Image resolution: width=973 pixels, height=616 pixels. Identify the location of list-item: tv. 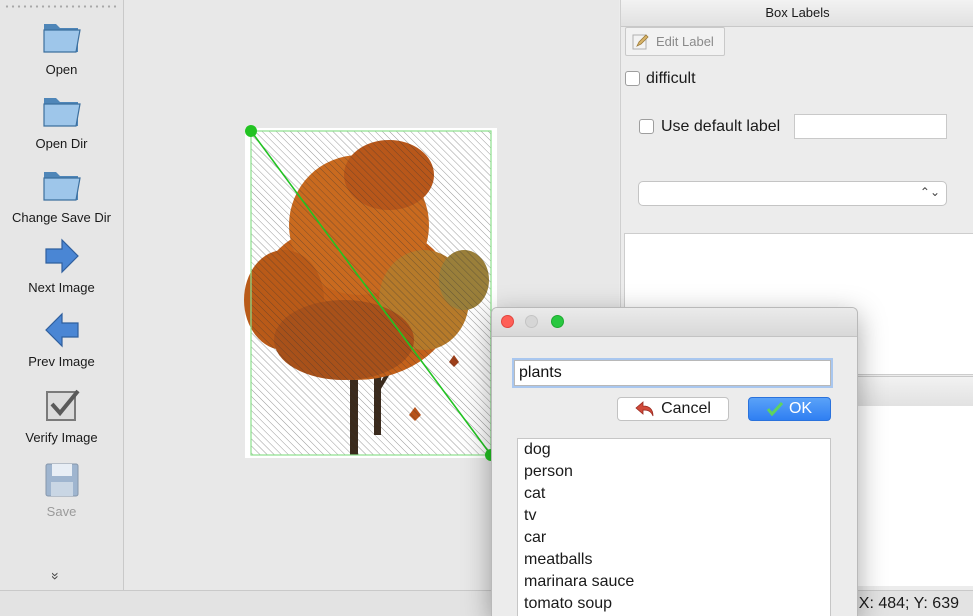
(674, 516).